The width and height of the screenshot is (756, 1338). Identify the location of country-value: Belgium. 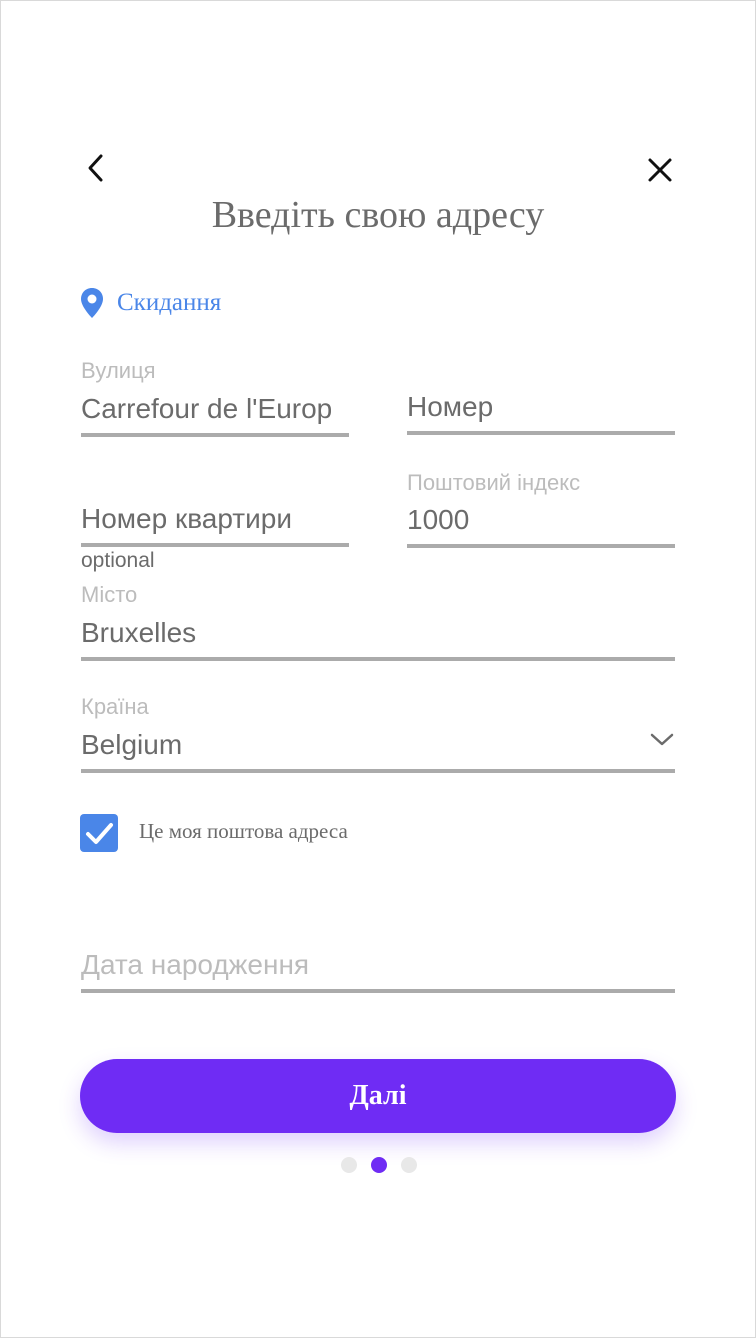
(132, 744).